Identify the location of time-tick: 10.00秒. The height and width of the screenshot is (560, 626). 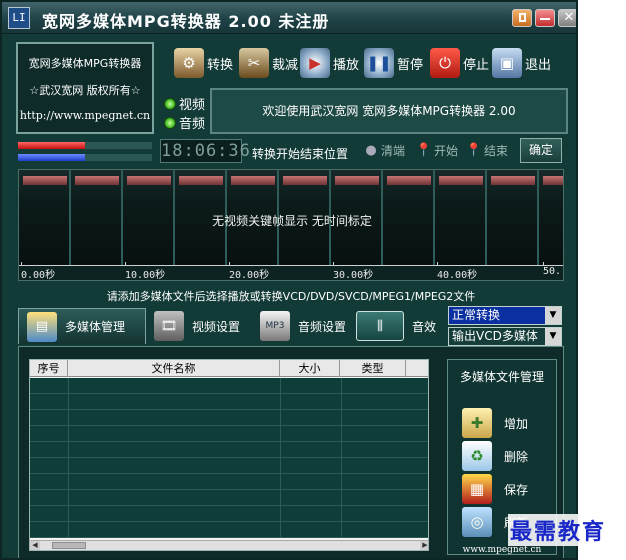
(145, 271).